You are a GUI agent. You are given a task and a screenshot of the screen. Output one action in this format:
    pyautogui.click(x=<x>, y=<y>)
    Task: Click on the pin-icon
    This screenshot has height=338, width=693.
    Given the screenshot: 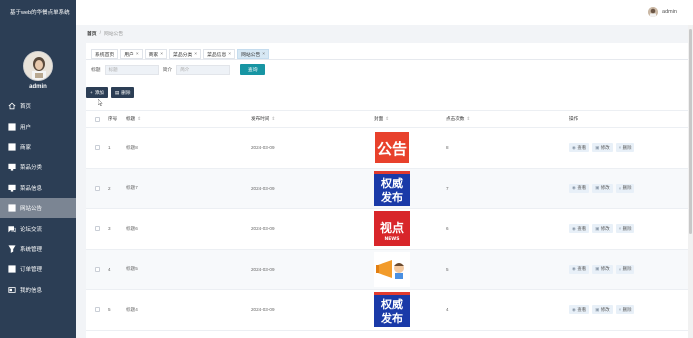 What is the action you would take?
    pyautogui.click(x=12, y=249)
    